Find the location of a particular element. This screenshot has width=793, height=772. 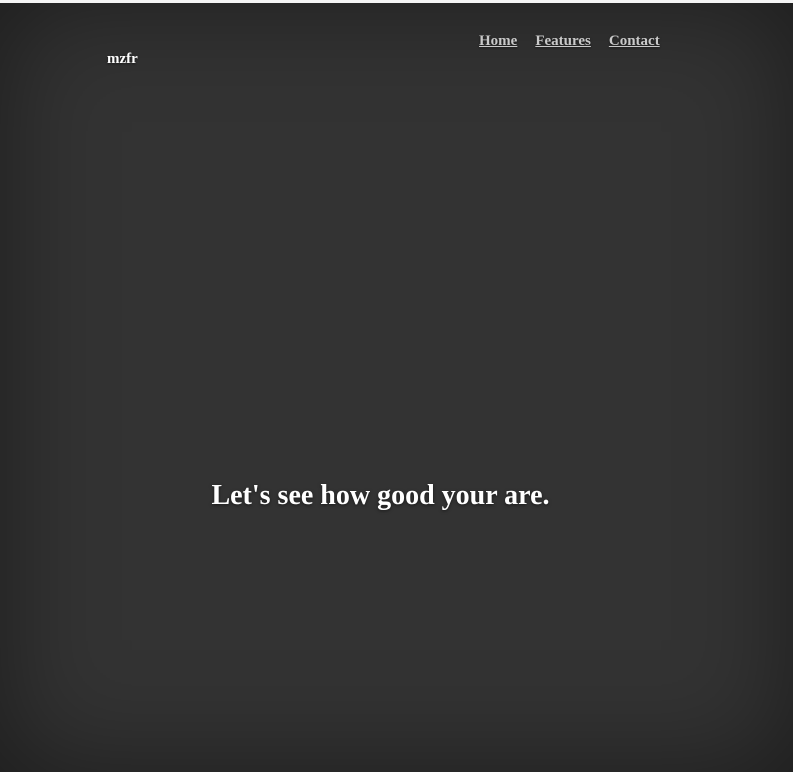

nav-link-home: Home is located at coordinates (498, 41).